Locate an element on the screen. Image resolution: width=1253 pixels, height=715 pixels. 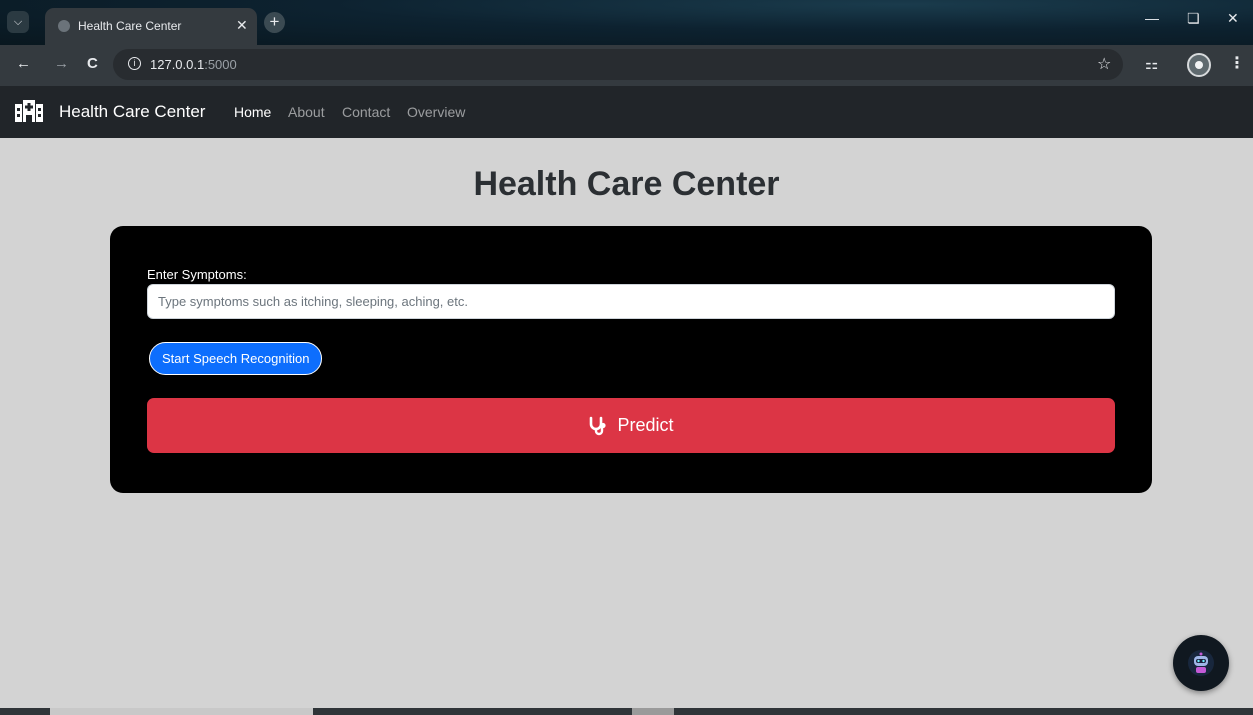
predict-label: Predict is located at coordinates (645, 425).